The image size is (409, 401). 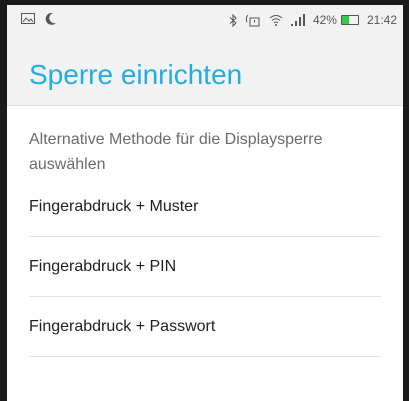 I want to click on battery-indicator: 42%, so click(x=336, y=20).